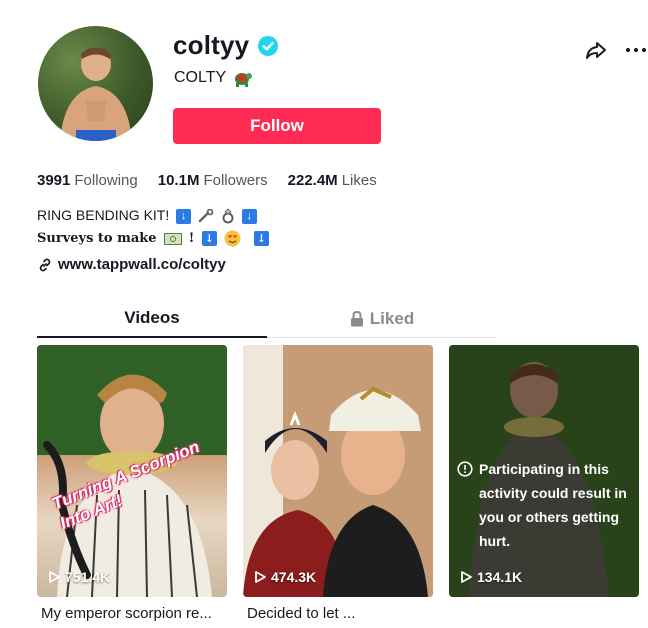  Describe the element at coordinates (235, 180) in the screenshot. I see `stat-label: Followers` at that location.